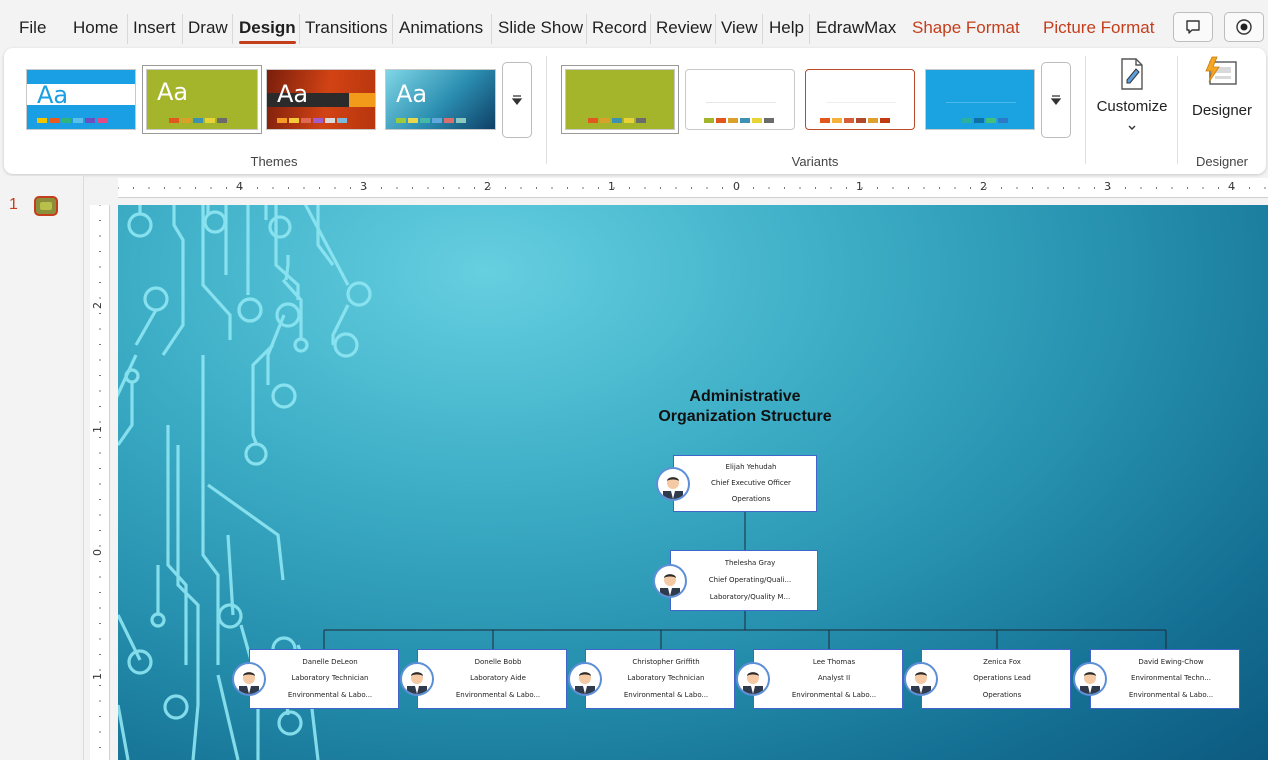 Image resolution: width=1268 pixels, height=760 pixels. I want to click on ruler-label: 3, so click(363, 186).